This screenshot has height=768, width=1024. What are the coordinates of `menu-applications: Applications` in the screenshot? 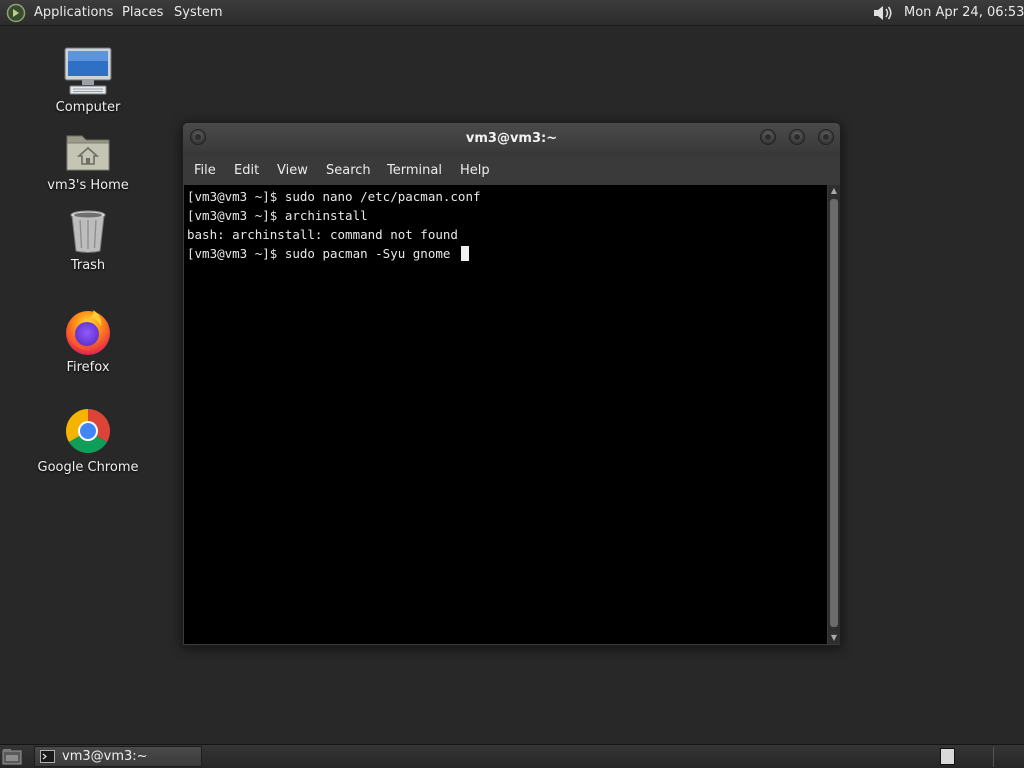 It's located at (73, 12).